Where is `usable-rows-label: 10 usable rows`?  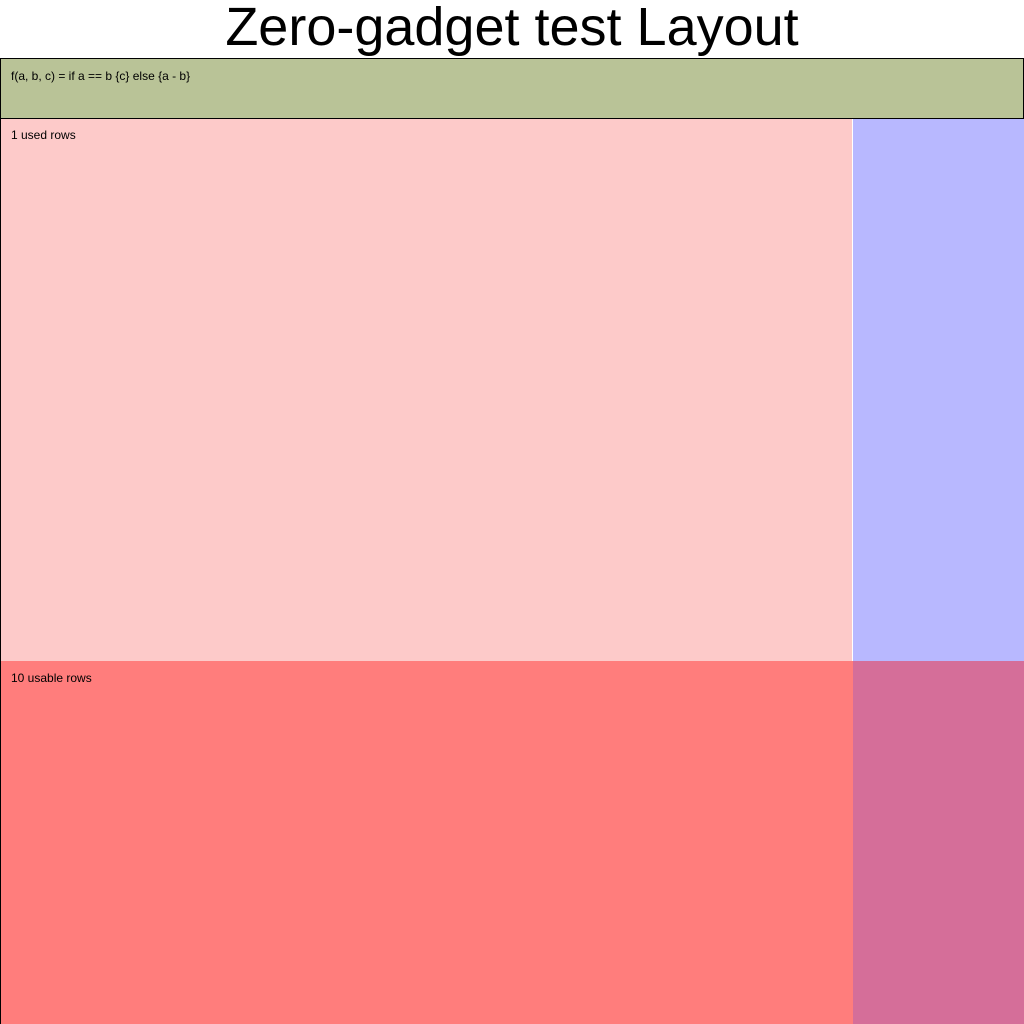
usable-rows-label: 10 usable rows is located at coordinates (51, 678).